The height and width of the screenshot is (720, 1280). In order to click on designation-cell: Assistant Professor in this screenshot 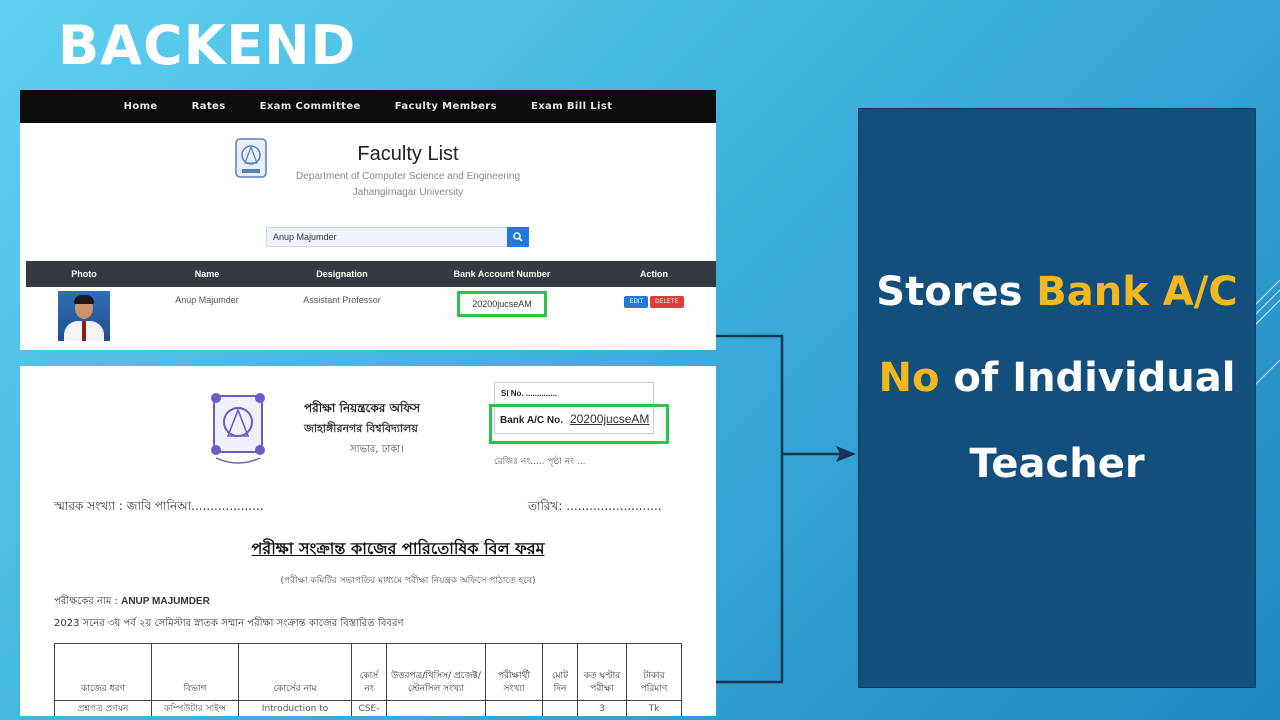, I will do `click(342, 300)`.